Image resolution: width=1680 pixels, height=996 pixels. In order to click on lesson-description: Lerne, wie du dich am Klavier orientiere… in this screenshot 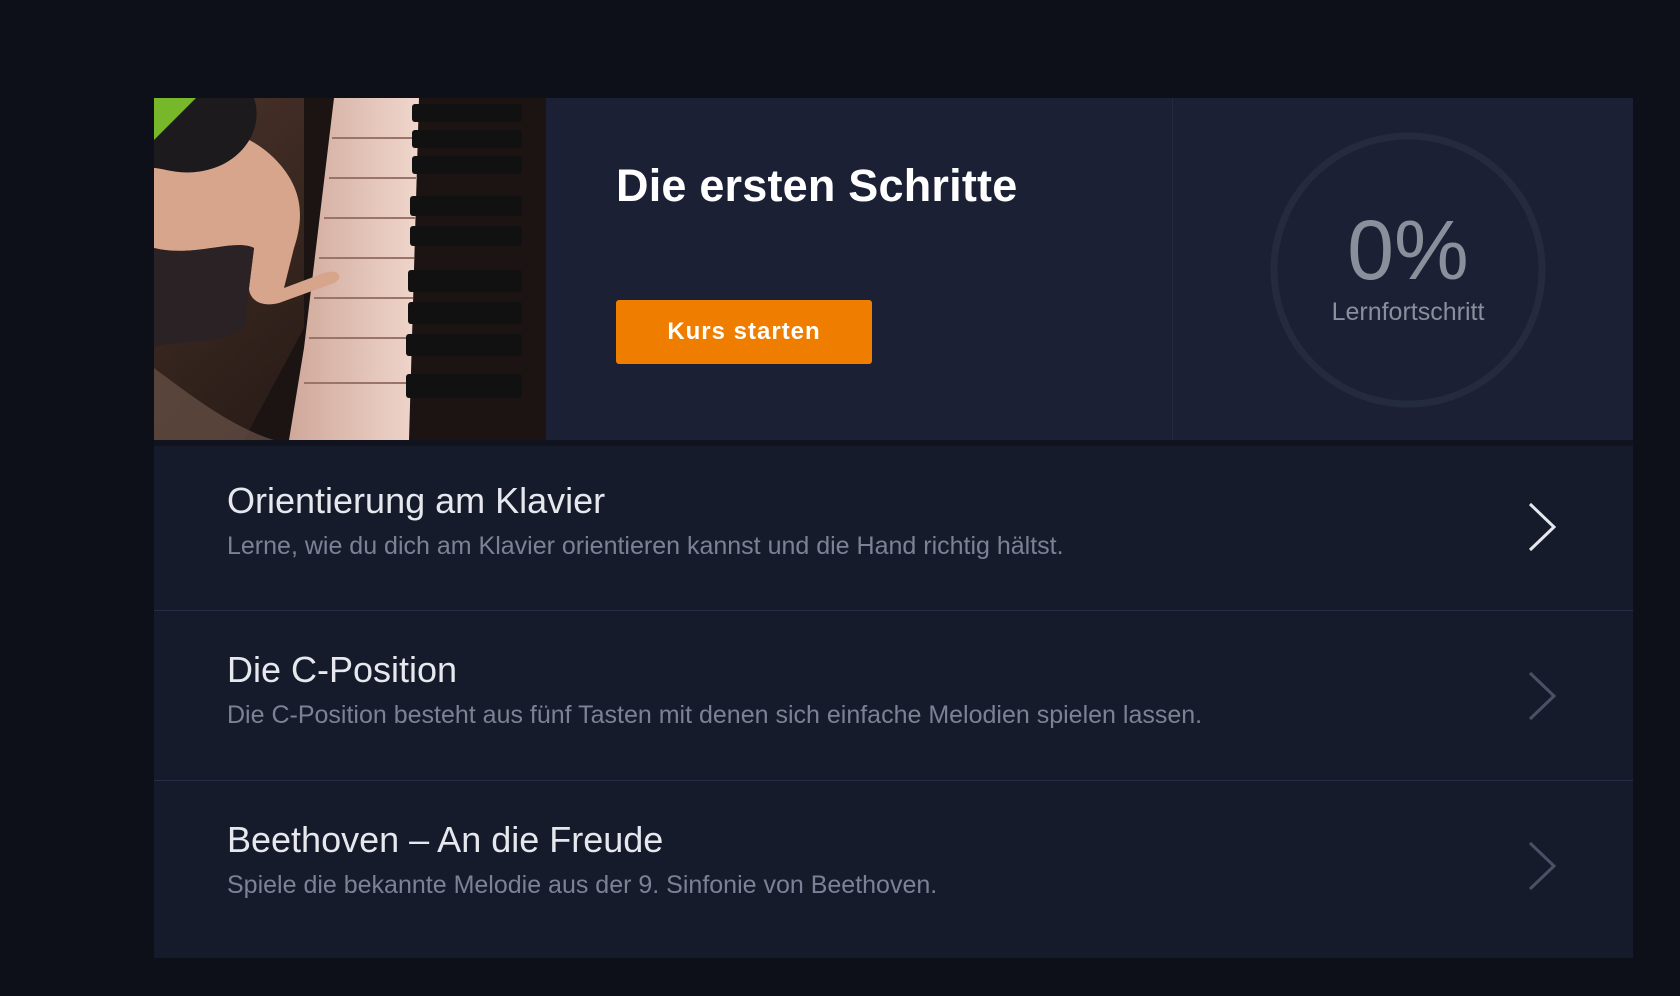, I will do `click(645, 546)`.